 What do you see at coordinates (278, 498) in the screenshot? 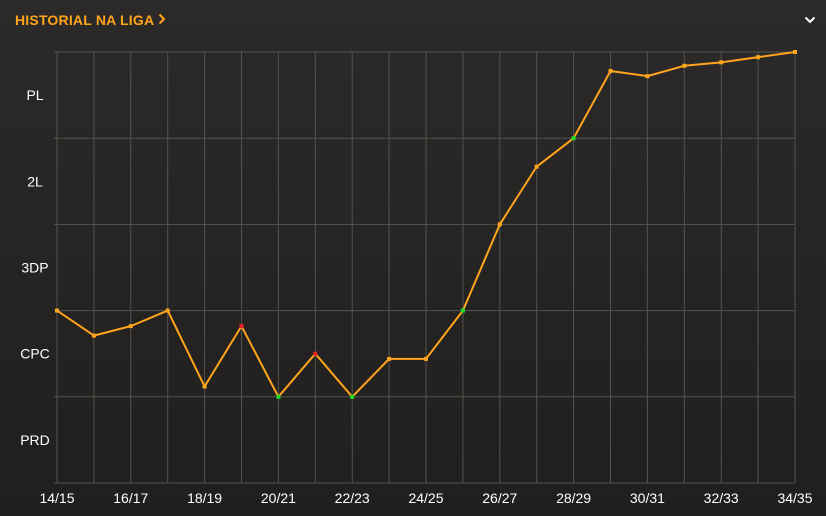
I see `x-tick-label: 20/21` at bounding box center [278, 498].